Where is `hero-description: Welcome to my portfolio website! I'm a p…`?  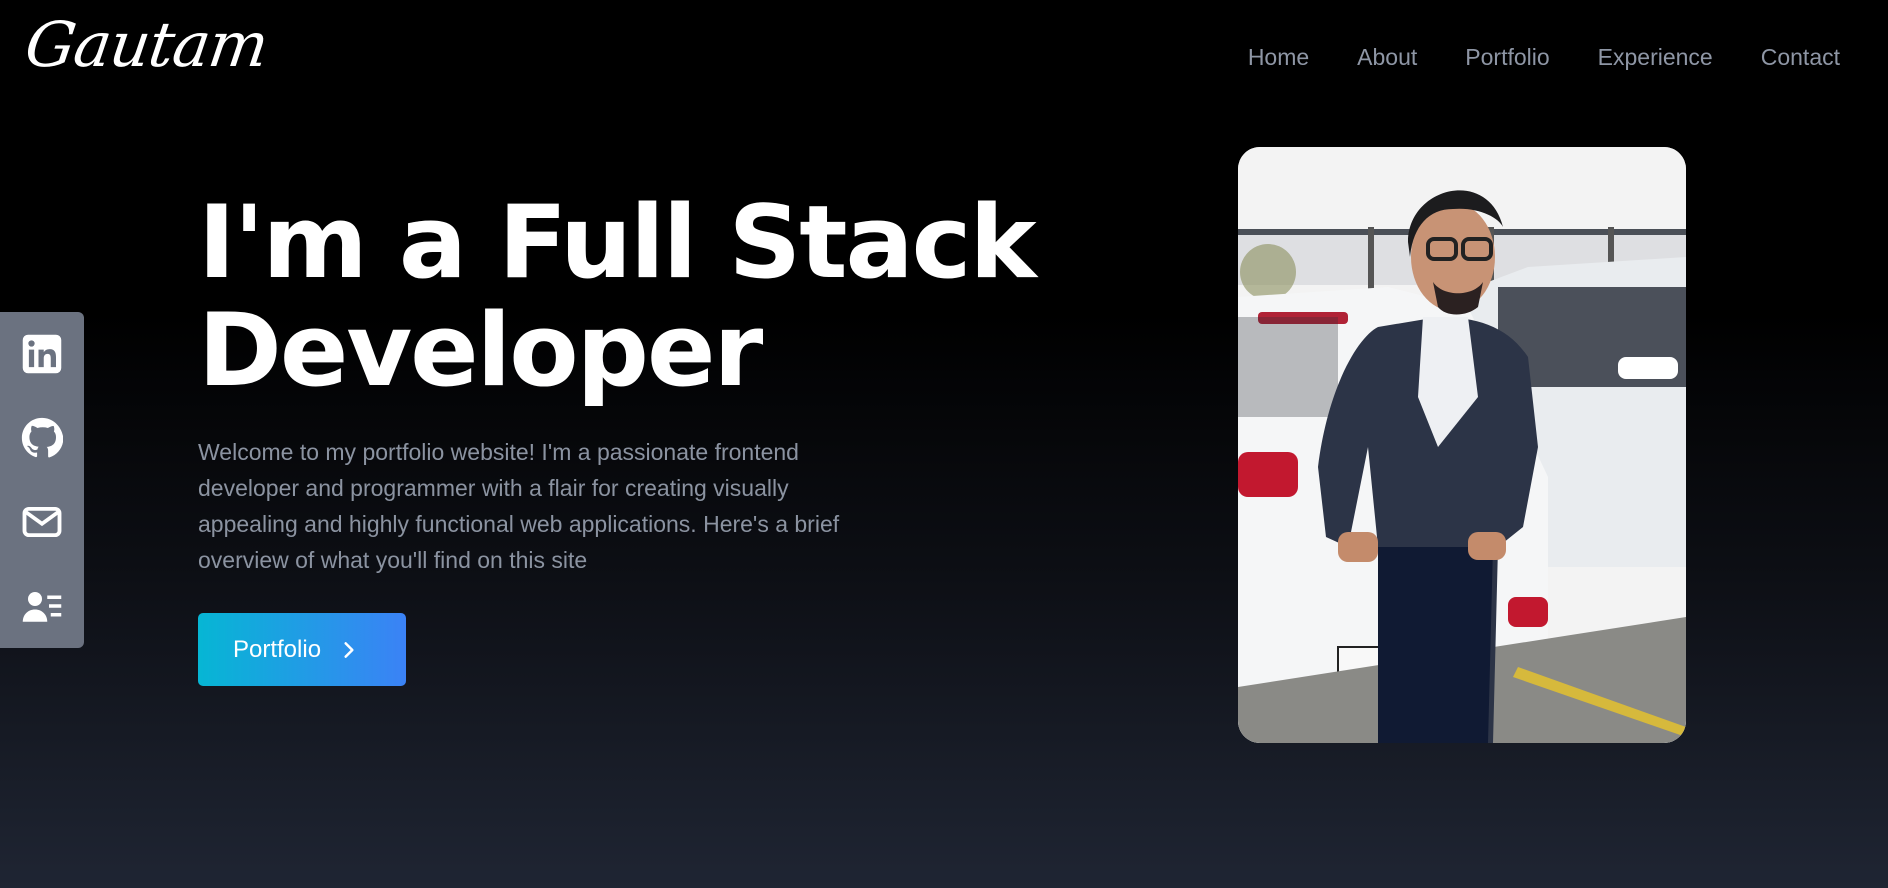 hero-description: Welcome to my portfolio website! I'm a p… is located at coordinates (519, 506).